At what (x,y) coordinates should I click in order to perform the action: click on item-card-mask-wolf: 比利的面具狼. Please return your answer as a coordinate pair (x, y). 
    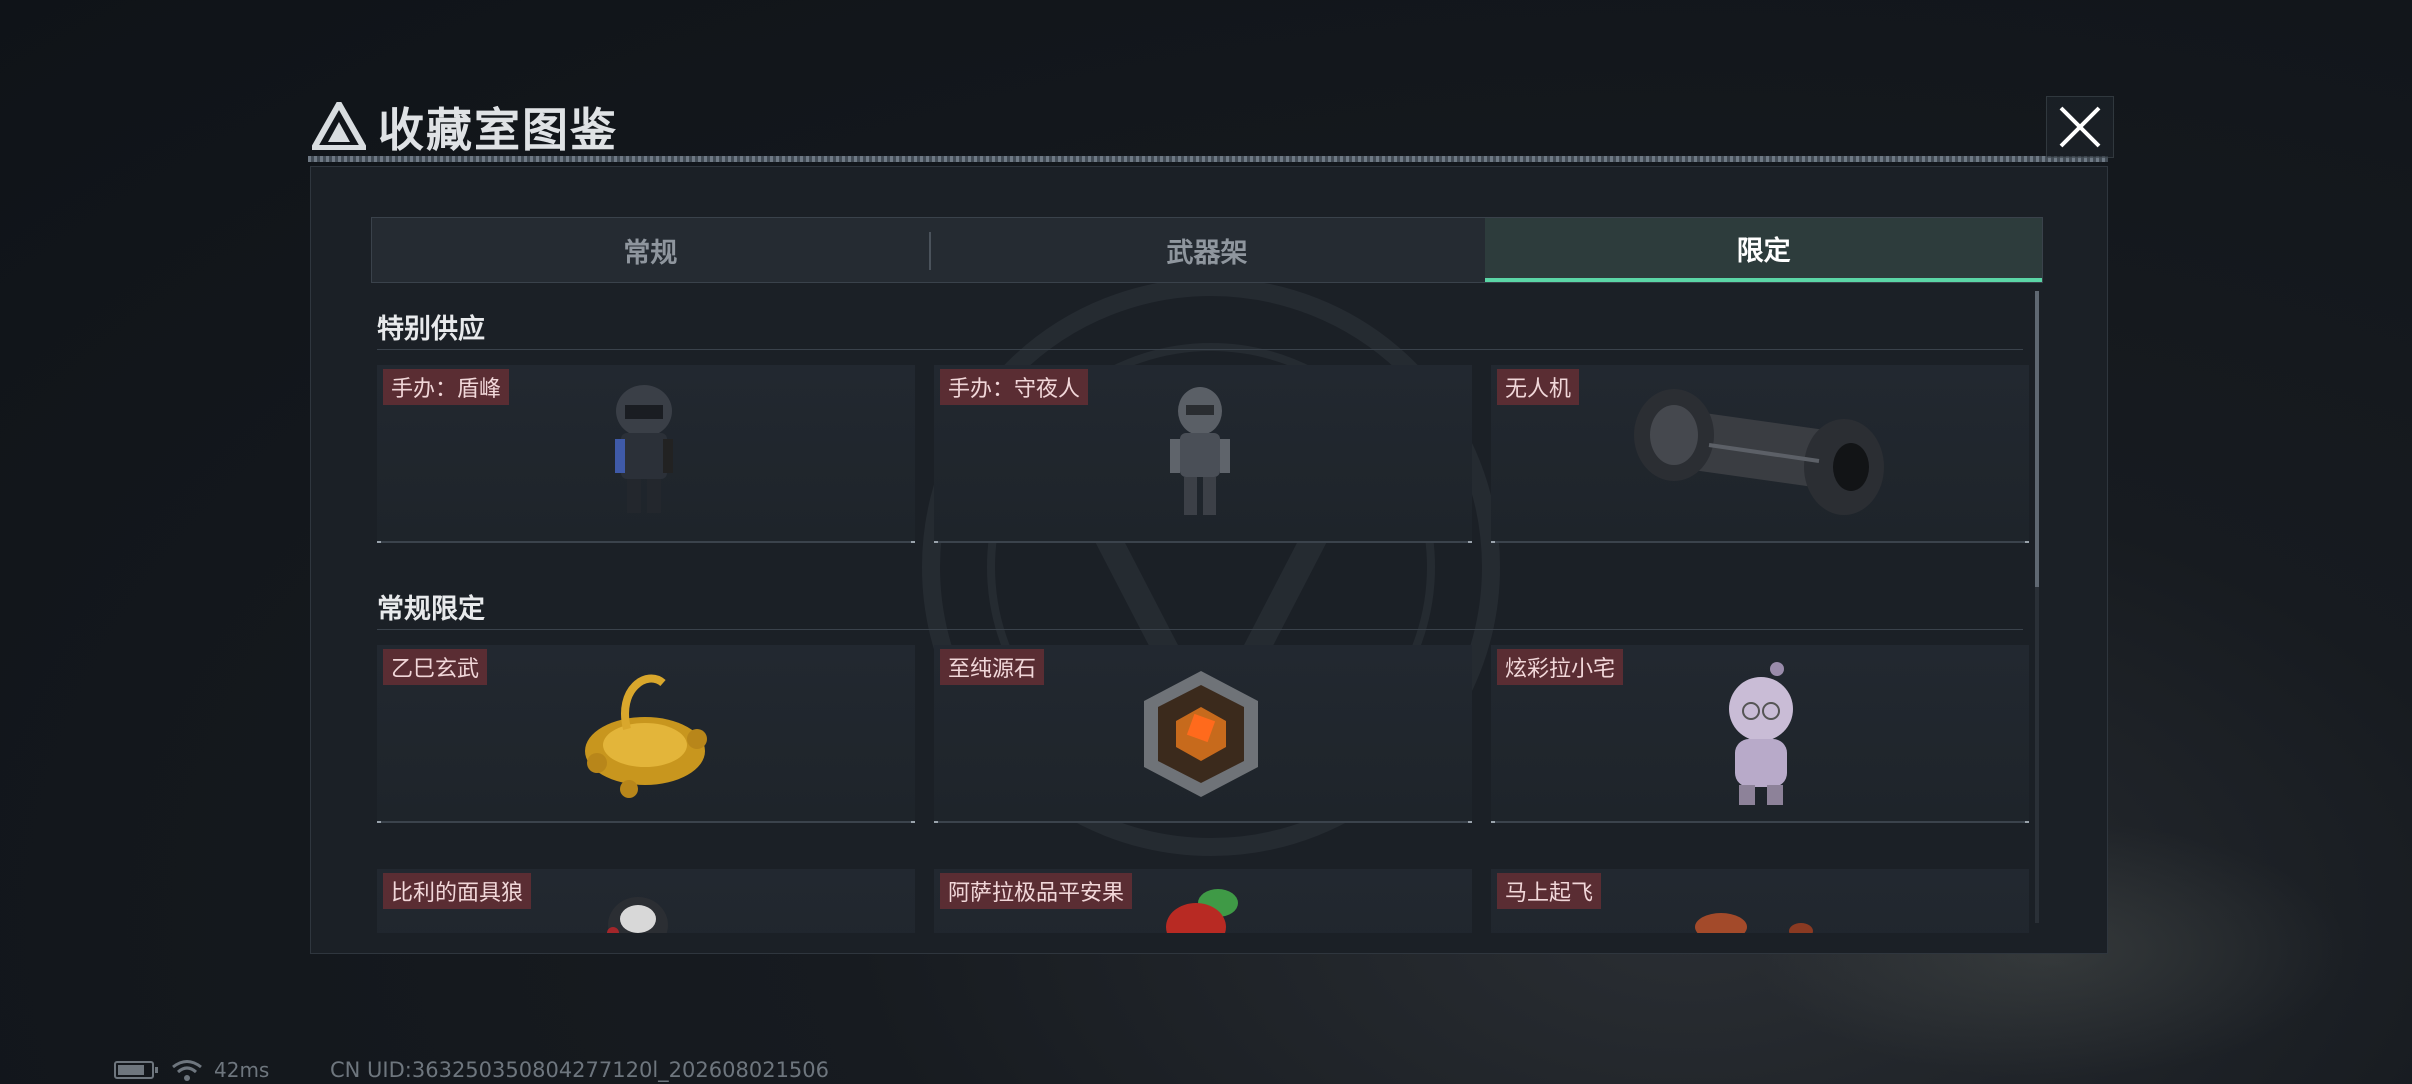
    Looking at the image, I should click on (646, 901).